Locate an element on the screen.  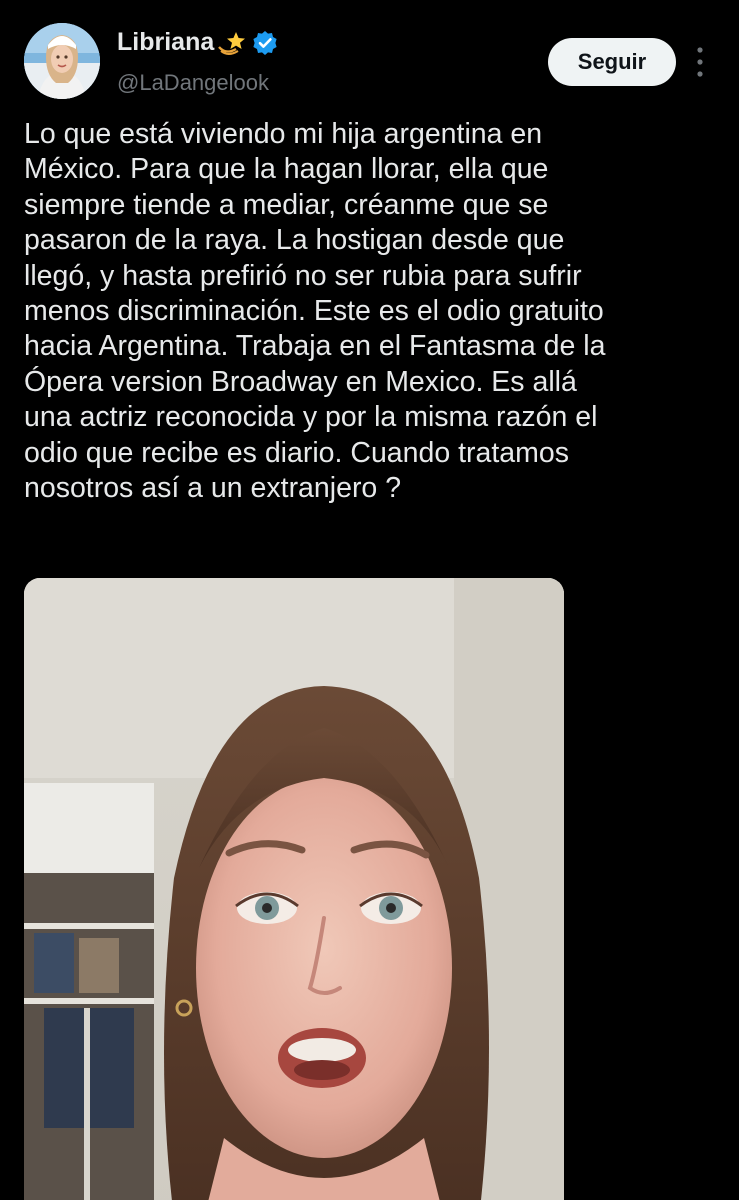
tweet-header: Libriana @LaDangelook Seguir is located at coordinates (369, 55).